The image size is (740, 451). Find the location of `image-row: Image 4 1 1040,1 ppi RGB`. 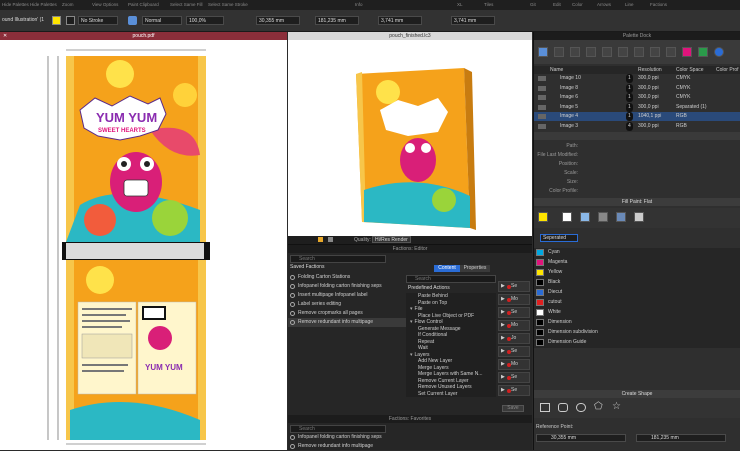

image-row: Image 4 1 1040,1 ppi RGB is located at coordinates (637, 116).